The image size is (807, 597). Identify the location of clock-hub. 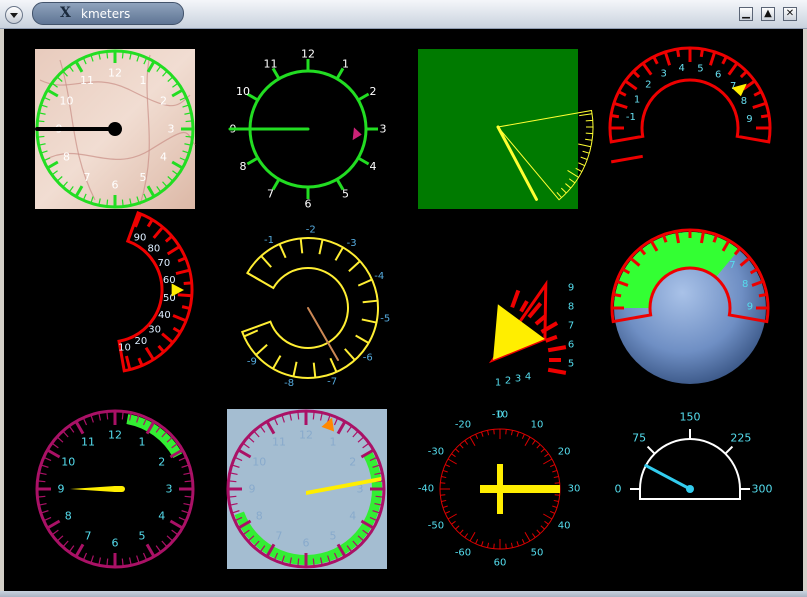
(115, 129).